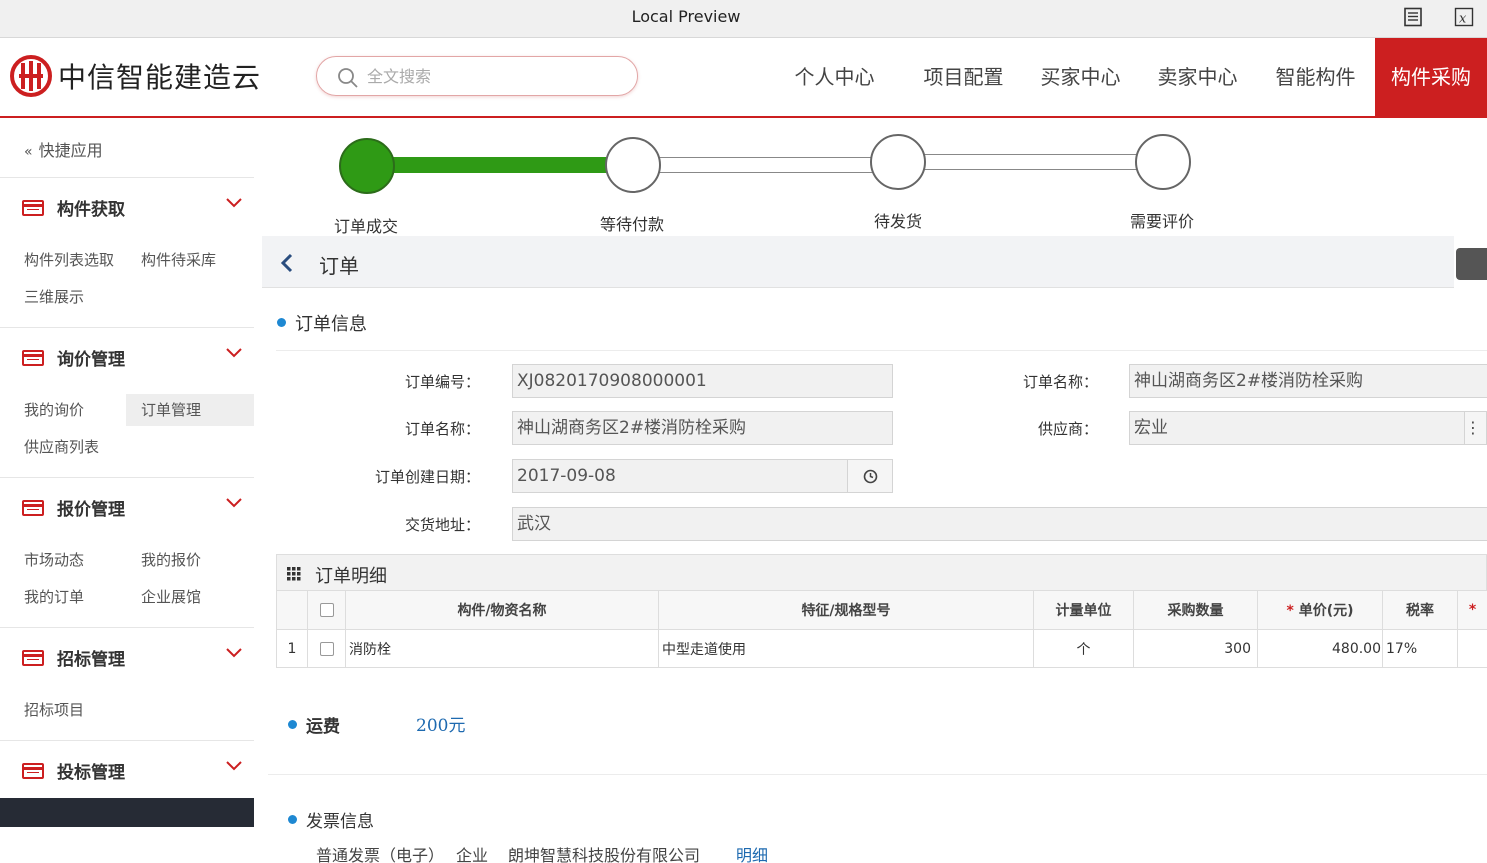  What do you see at coordinates (351, 576) in the screenshot?
I see `order-detail-title: 订单明细` at bounding box center [351, 576].